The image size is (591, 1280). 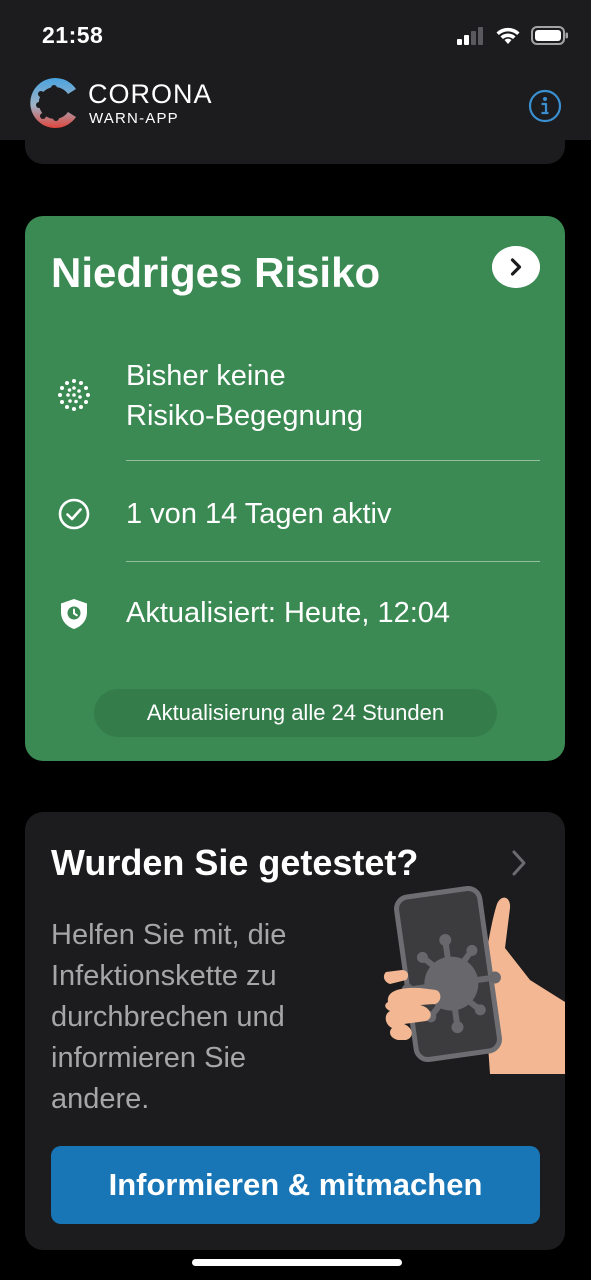 What do you see at coordinates (149, 1058) in the screenshot?
I see `description-line: informieren Sie` at bounding box center [149, 1058].